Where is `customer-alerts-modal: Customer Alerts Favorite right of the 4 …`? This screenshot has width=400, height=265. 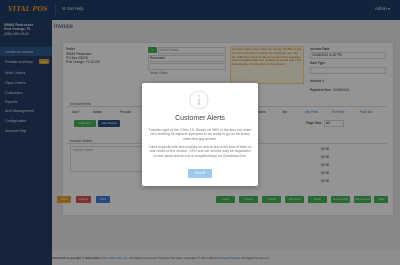
customer-alerts-modal: Customer Alerts Favorite right of the 4 … is located at coordinates (200, 134).